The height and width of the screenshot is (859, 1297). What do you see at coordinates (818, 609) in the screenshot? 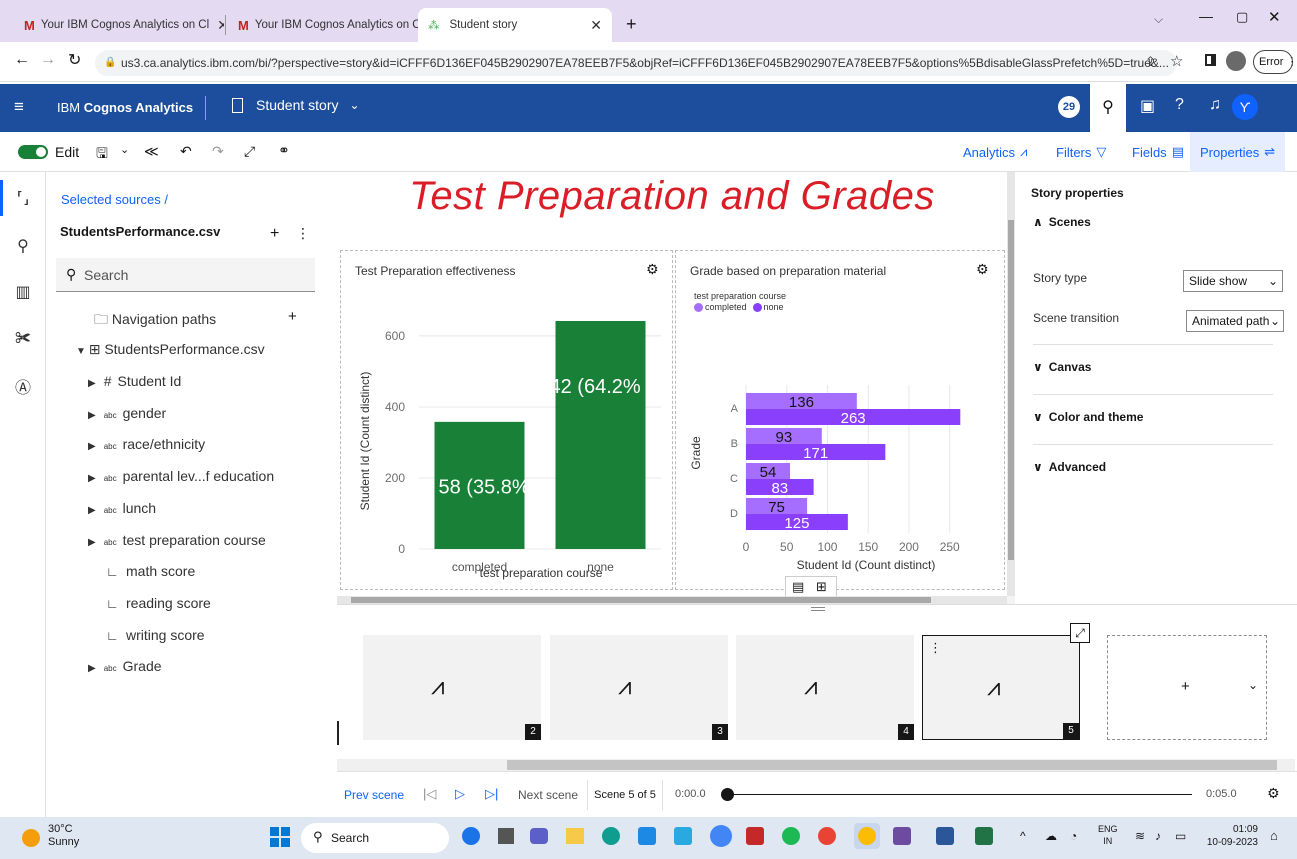
I see `resize-handle` at bounding box center [818, 609].